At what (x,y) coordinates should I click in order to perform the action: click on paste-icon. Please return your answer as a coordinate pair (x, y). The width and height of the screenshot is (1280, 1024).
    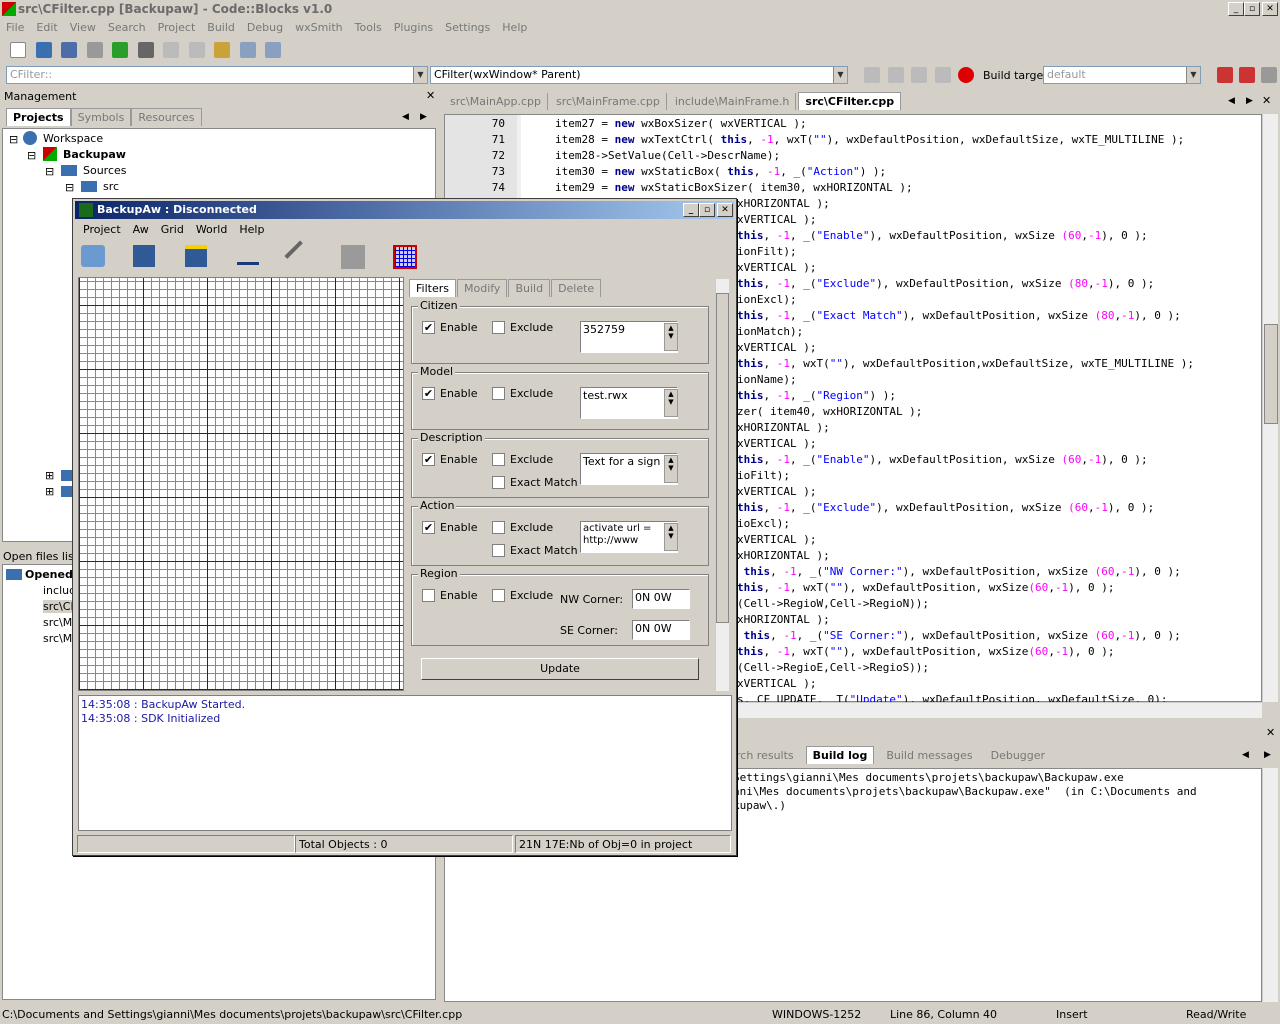
    Looking at the image, I should click on (222, 50).